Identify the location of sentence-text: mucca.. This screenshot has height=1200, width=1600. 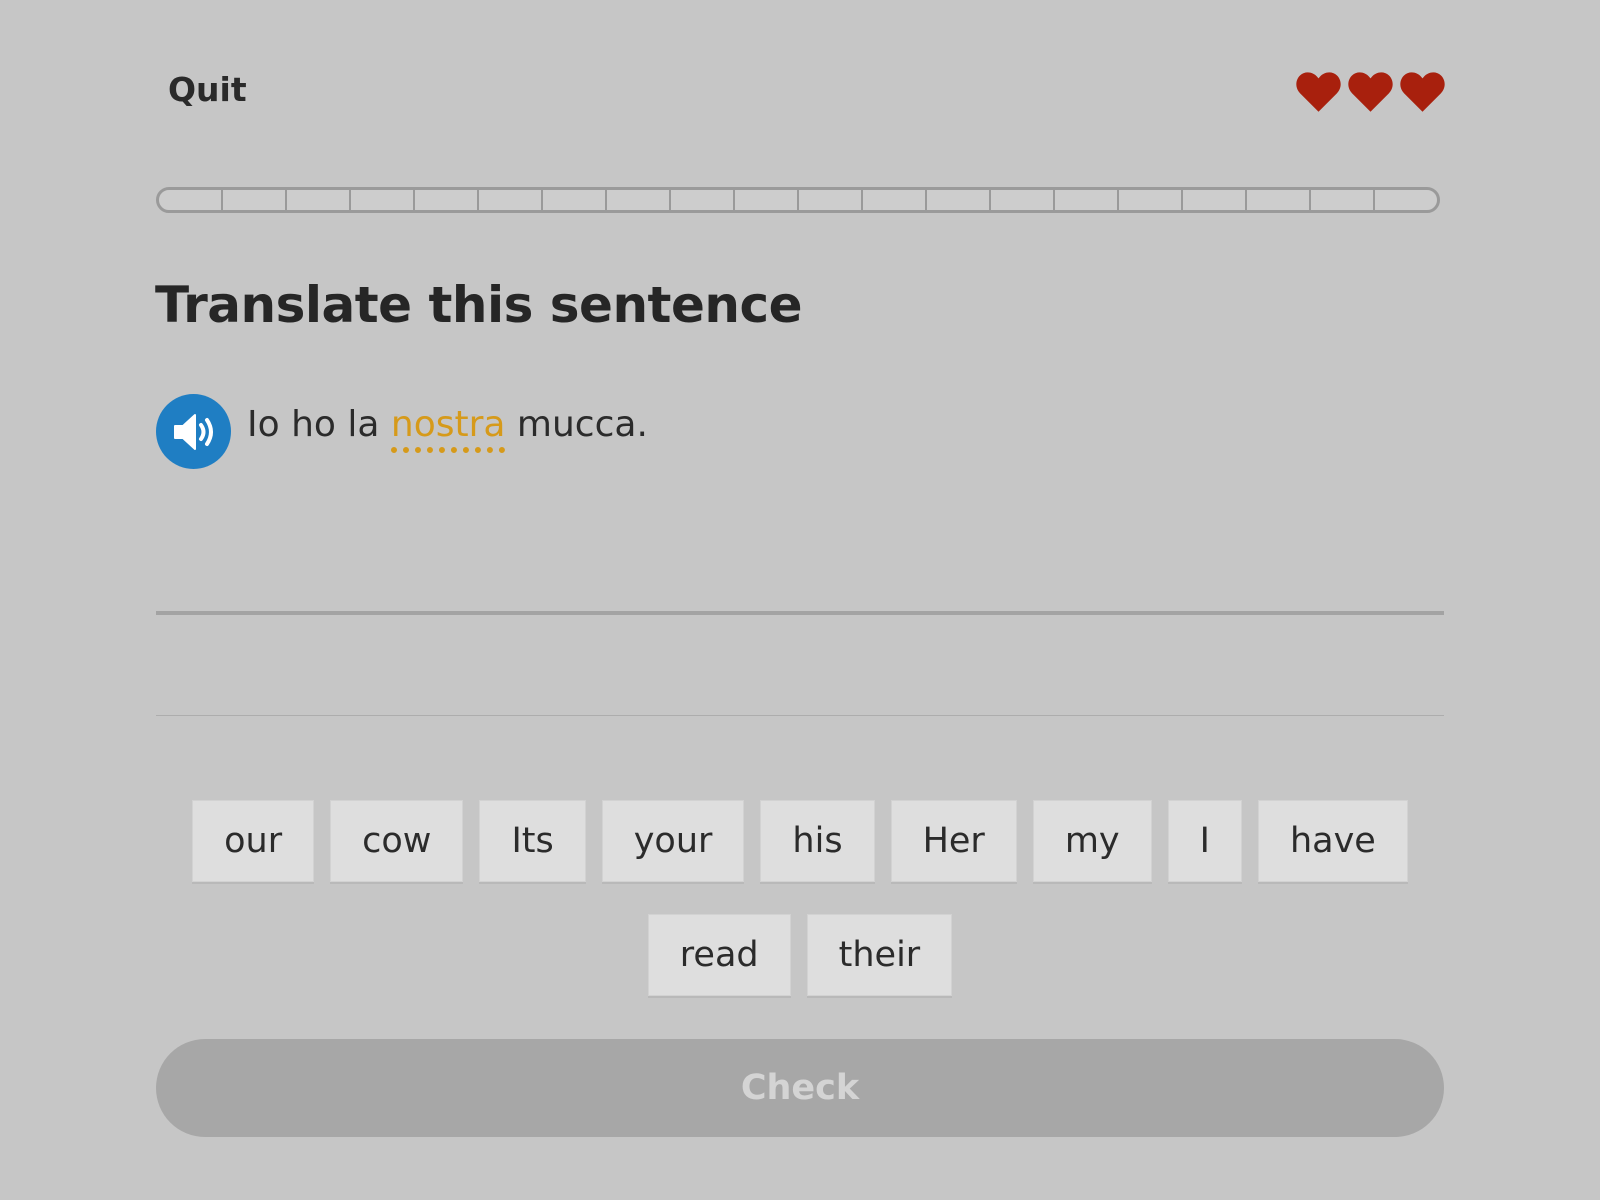
(582, 424).